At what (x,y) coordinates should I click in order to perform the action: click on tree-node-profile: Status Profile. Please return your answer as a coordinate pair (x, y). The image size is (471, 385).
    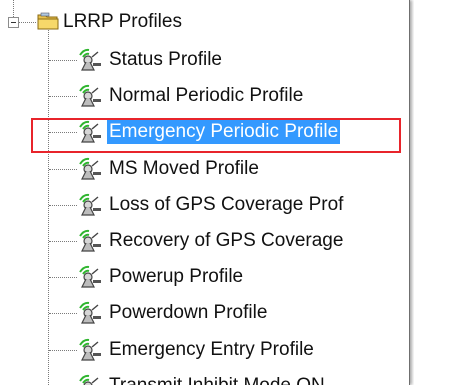
    Looking at the image, I should click on (150, 60).